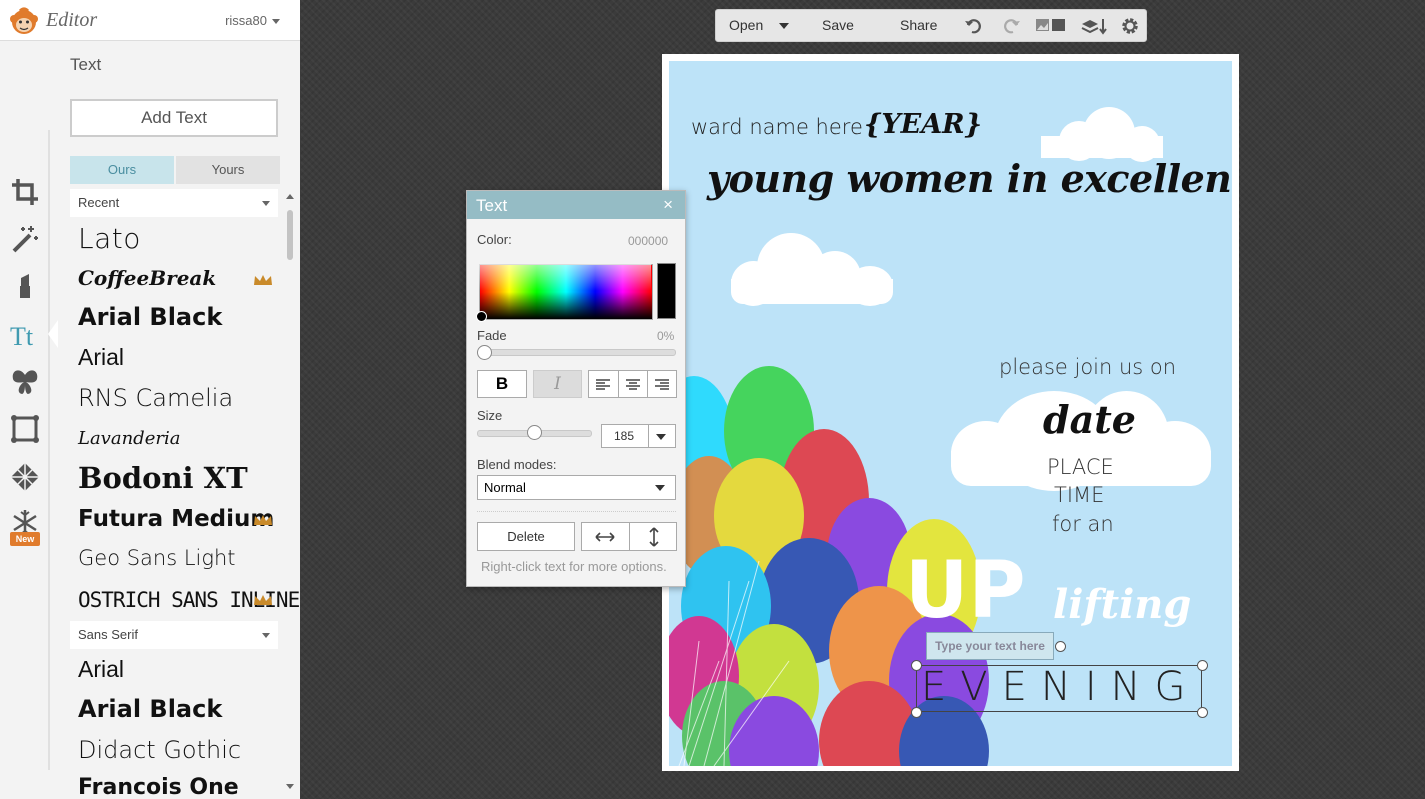 This screenshot has width=1425, height=799. I want to click on share-button: Share, so click(918, 25).